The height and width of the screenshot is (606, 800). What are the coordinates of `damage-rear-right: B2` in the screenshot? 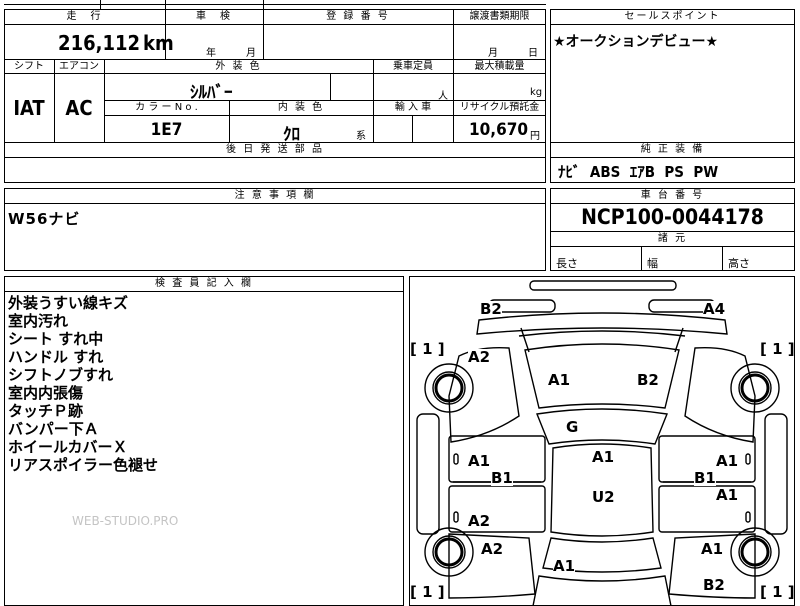 It's located at (714, 585).